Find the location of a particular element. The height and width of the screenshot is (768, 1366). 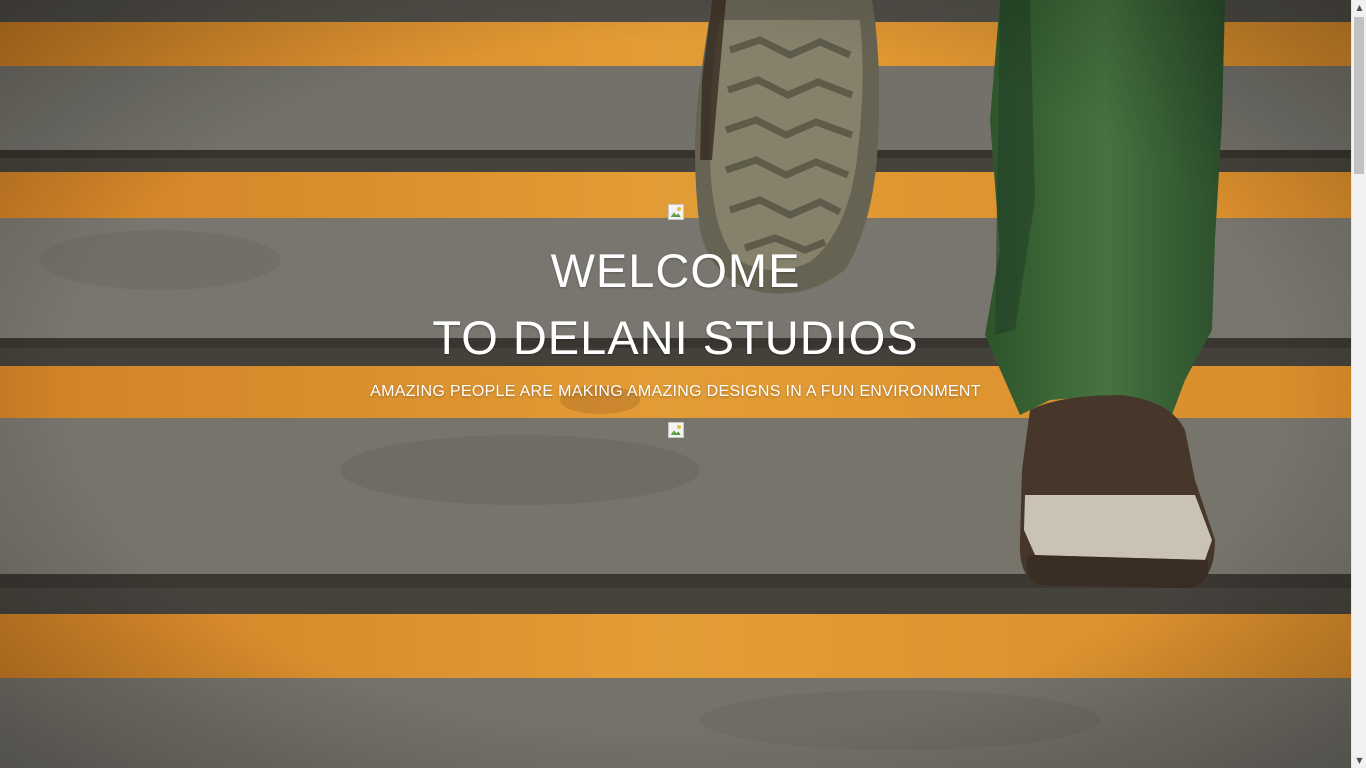

scrollbar-thumb is located at coordinates (1359, 95).